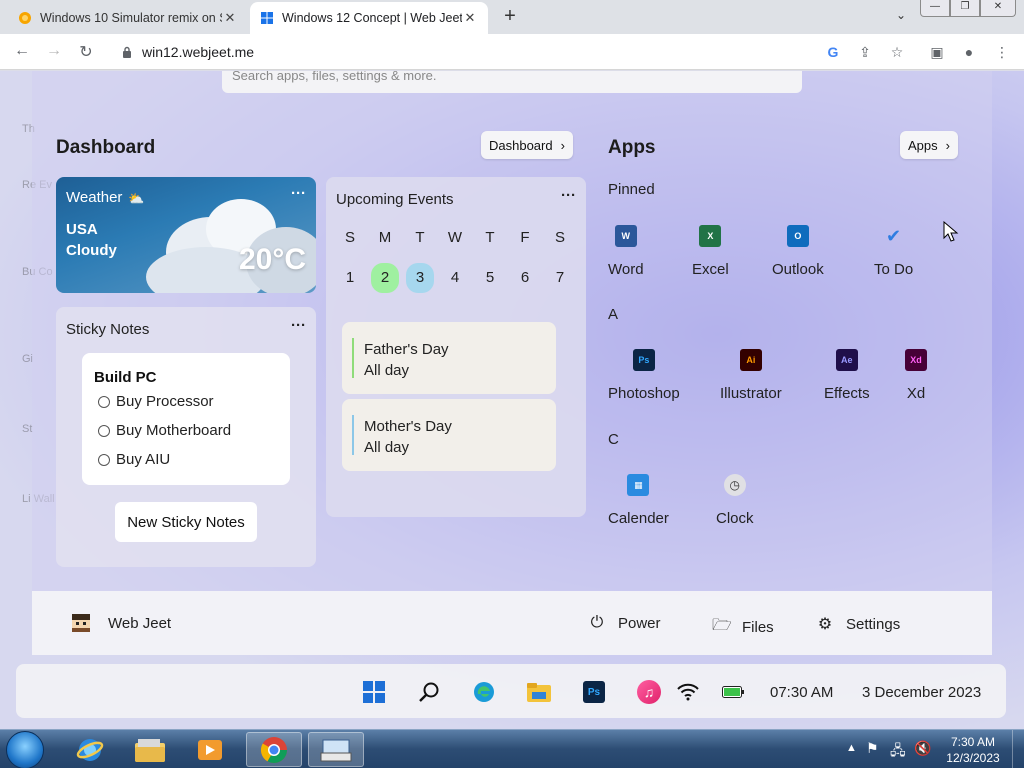 The image size is (1024, 768). What do you see at coordinates (510, 52) in the screenshot?
I see `address-bar: win12.webjeet.me` at bounding box center [510, 52].